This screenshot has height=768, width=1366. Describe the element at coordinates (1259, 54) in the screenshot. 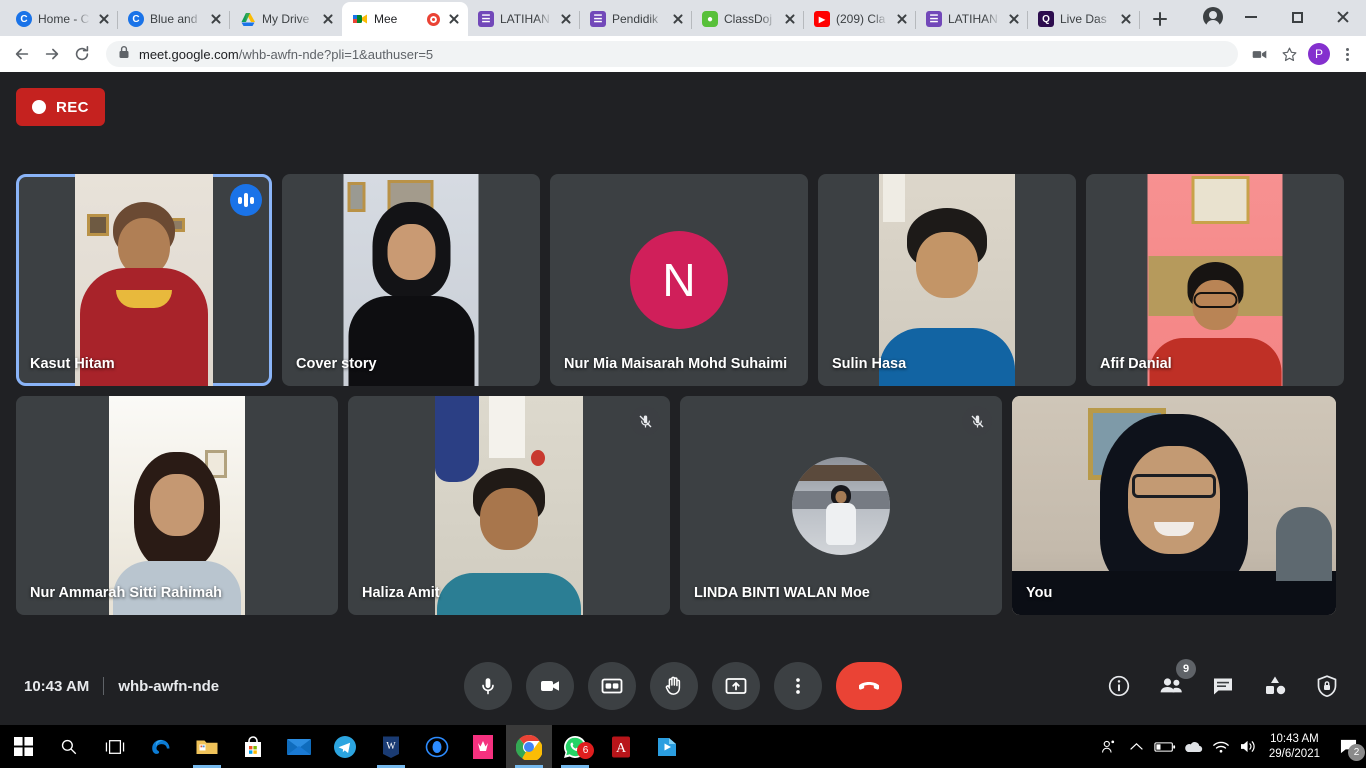

I see `media-cast-icon` at that location.